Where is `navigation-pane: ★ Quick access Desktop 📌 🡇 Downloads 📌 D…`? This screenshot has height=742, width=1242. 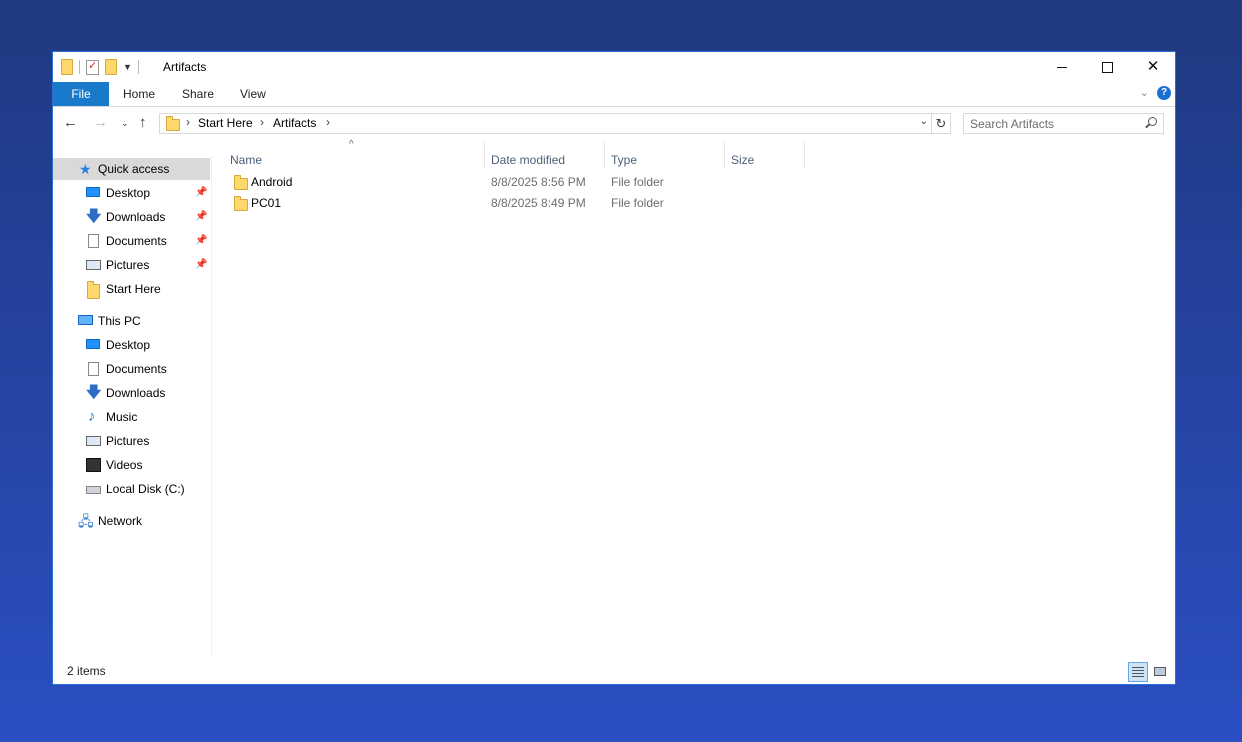
navigation-pane: ★ Quick access Desktop 📌 🡇 Downloads 📌 D… is located at coordinates (132, 406).